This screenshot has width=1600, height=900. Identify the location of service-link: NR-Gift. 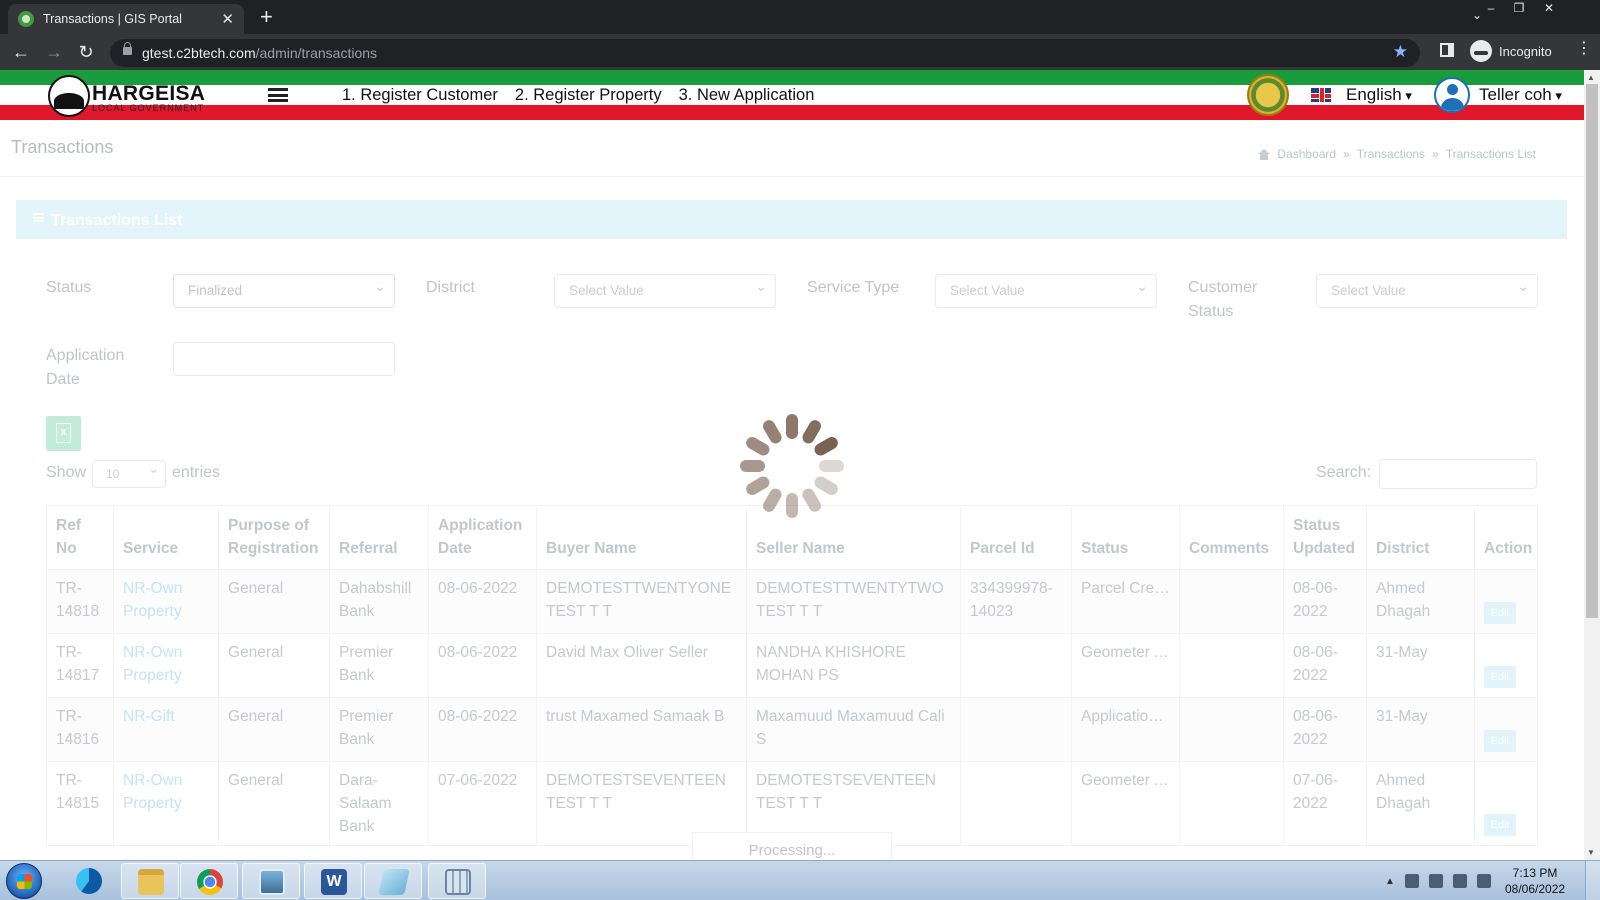
(166, 729).